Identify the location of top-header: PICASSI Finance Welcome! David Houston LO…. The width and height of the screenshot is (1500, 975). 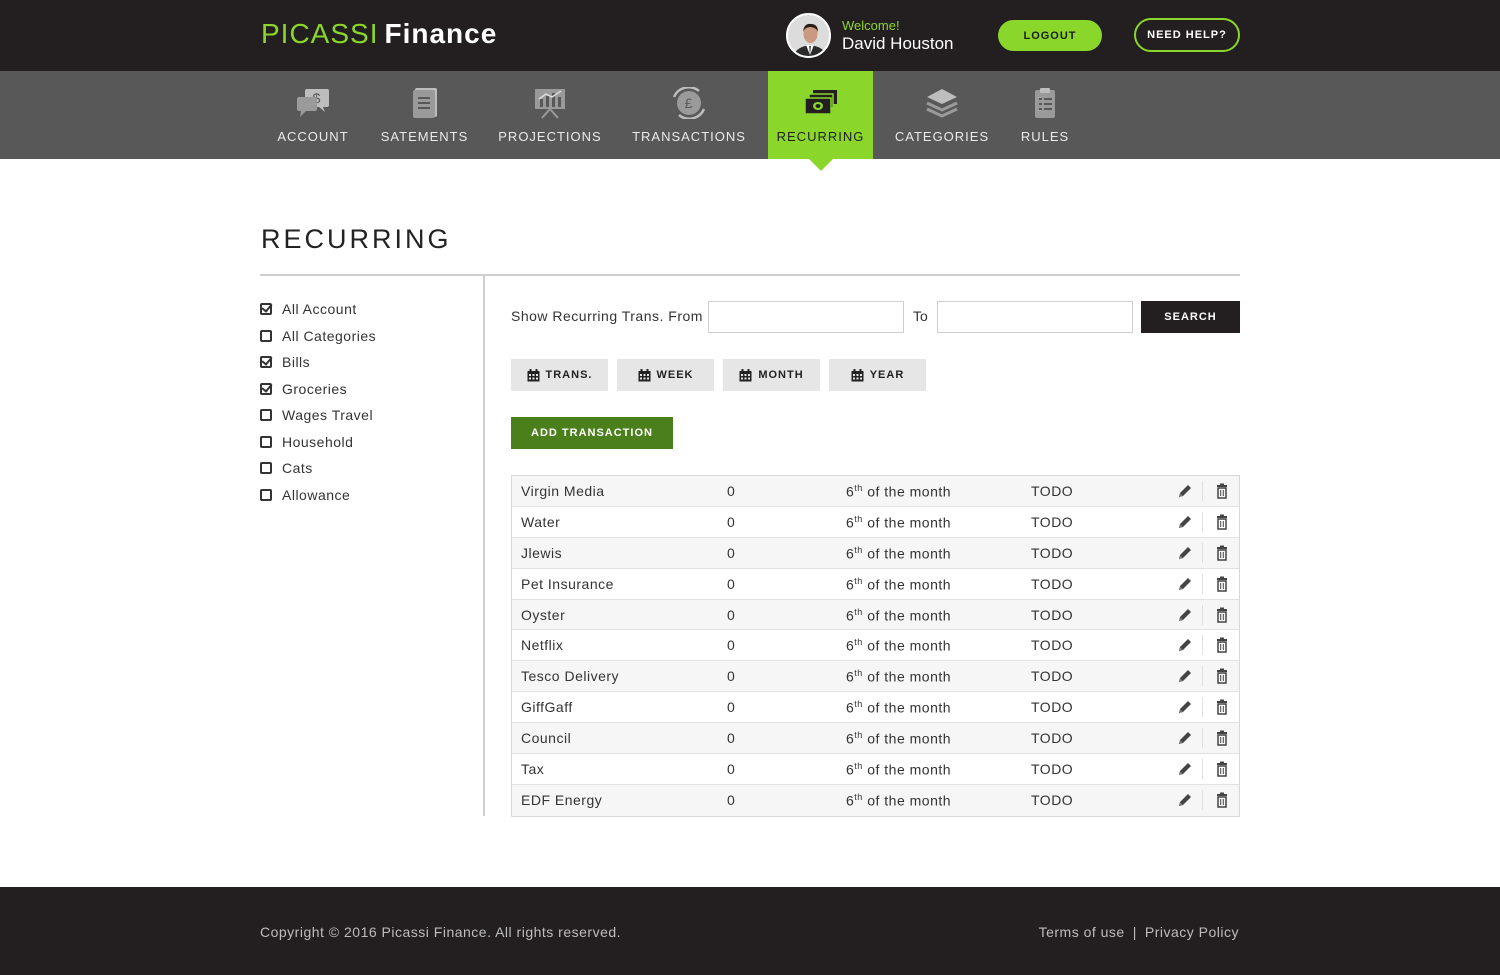
(750, 35).